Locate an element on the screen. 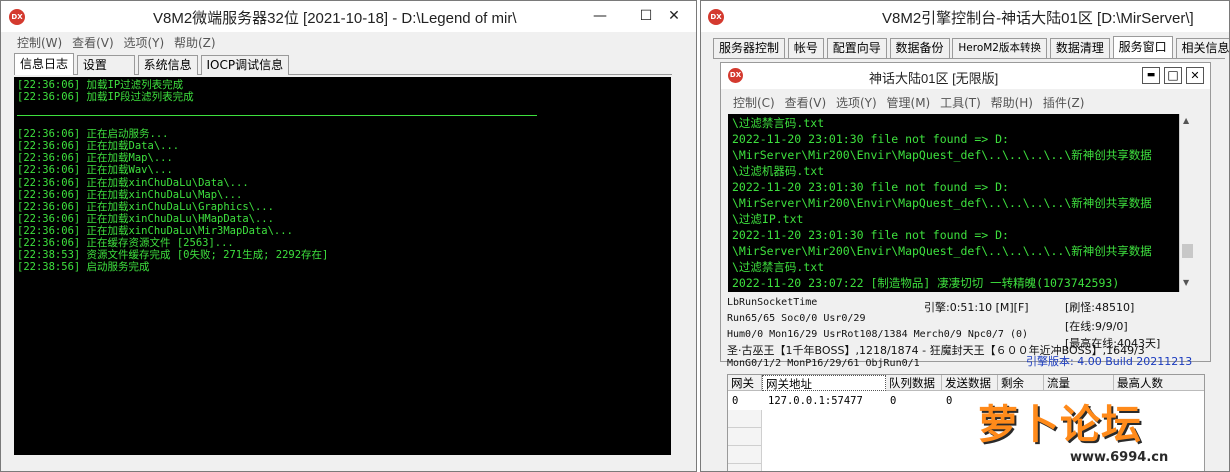 This screenshot has height=472, width=1230. menu-control: 控制(C) is located at coordinates (754, 103).